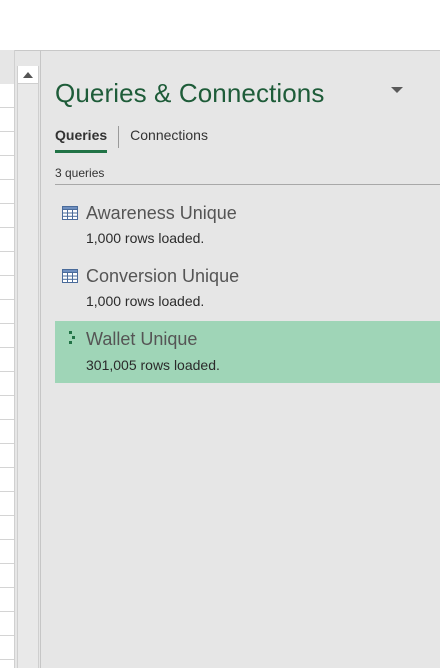 The width and height of the screenshot is (440, 668). I want to click on vertical-scrollbar, so click(28, 367).